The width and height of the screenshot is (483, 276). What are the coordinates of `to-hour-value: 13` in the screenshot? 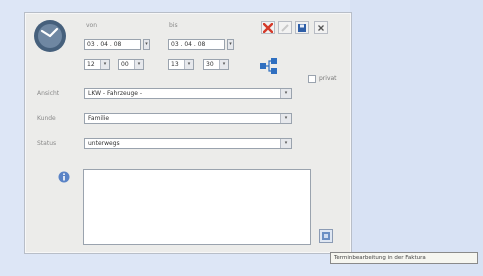 It's located at (175, 64).